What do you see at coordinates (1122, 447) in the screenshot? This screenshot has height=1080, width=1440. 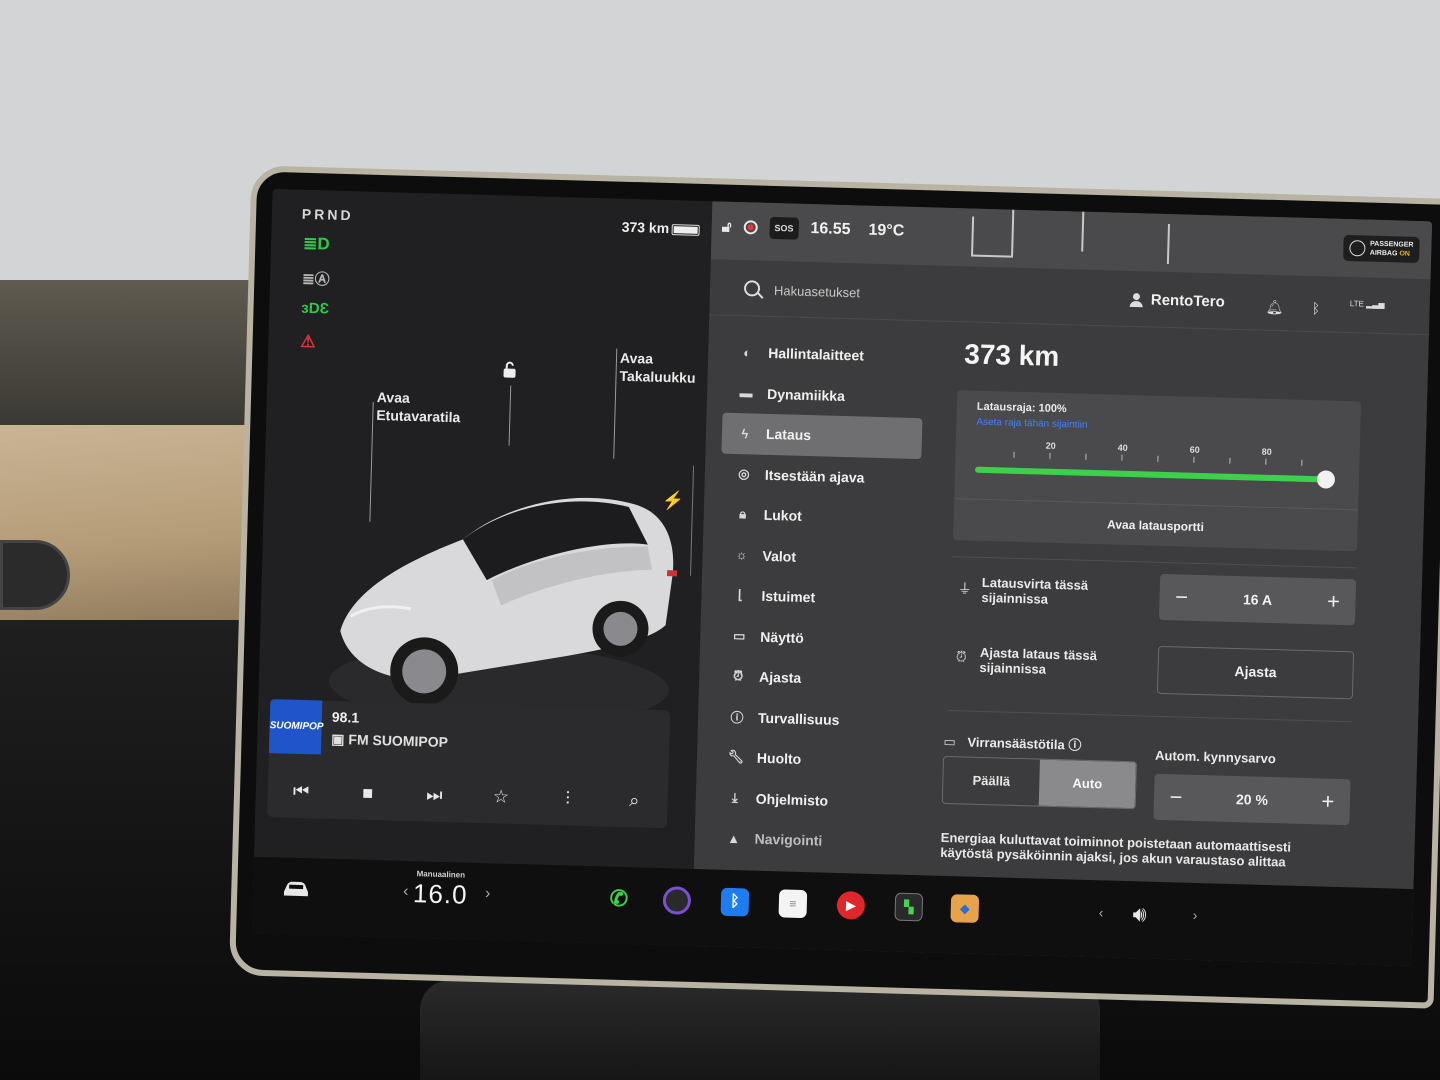 I see `slider-tick-label: 40` at bounding box center [1122, 447].